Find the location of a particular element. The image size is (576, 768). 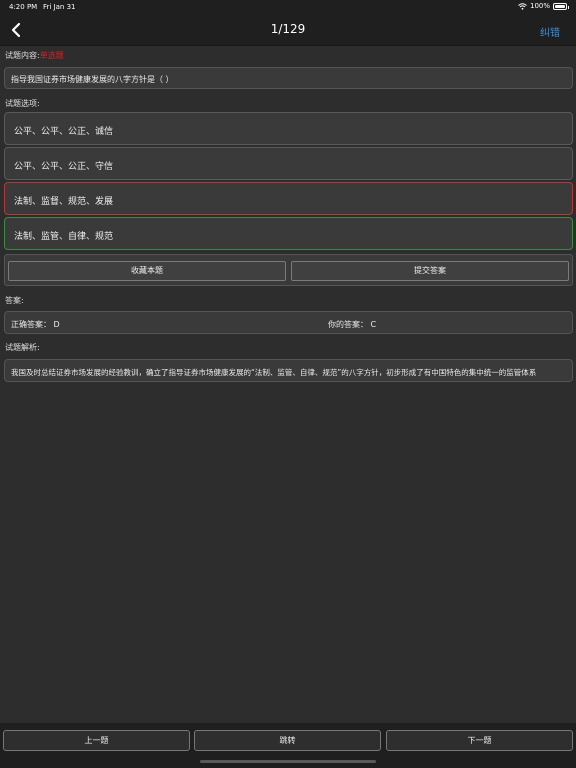

report-error-button: 纠错 is located at coordinates (550, 31).